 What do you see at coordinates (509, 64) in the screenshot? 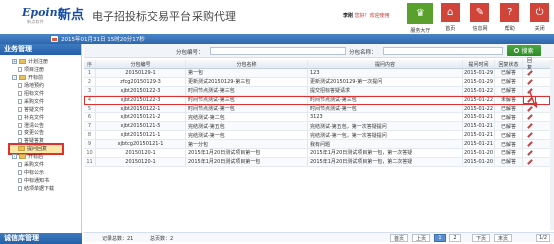
I see `col-status: 回复状态` at bounding box center [509, 64].